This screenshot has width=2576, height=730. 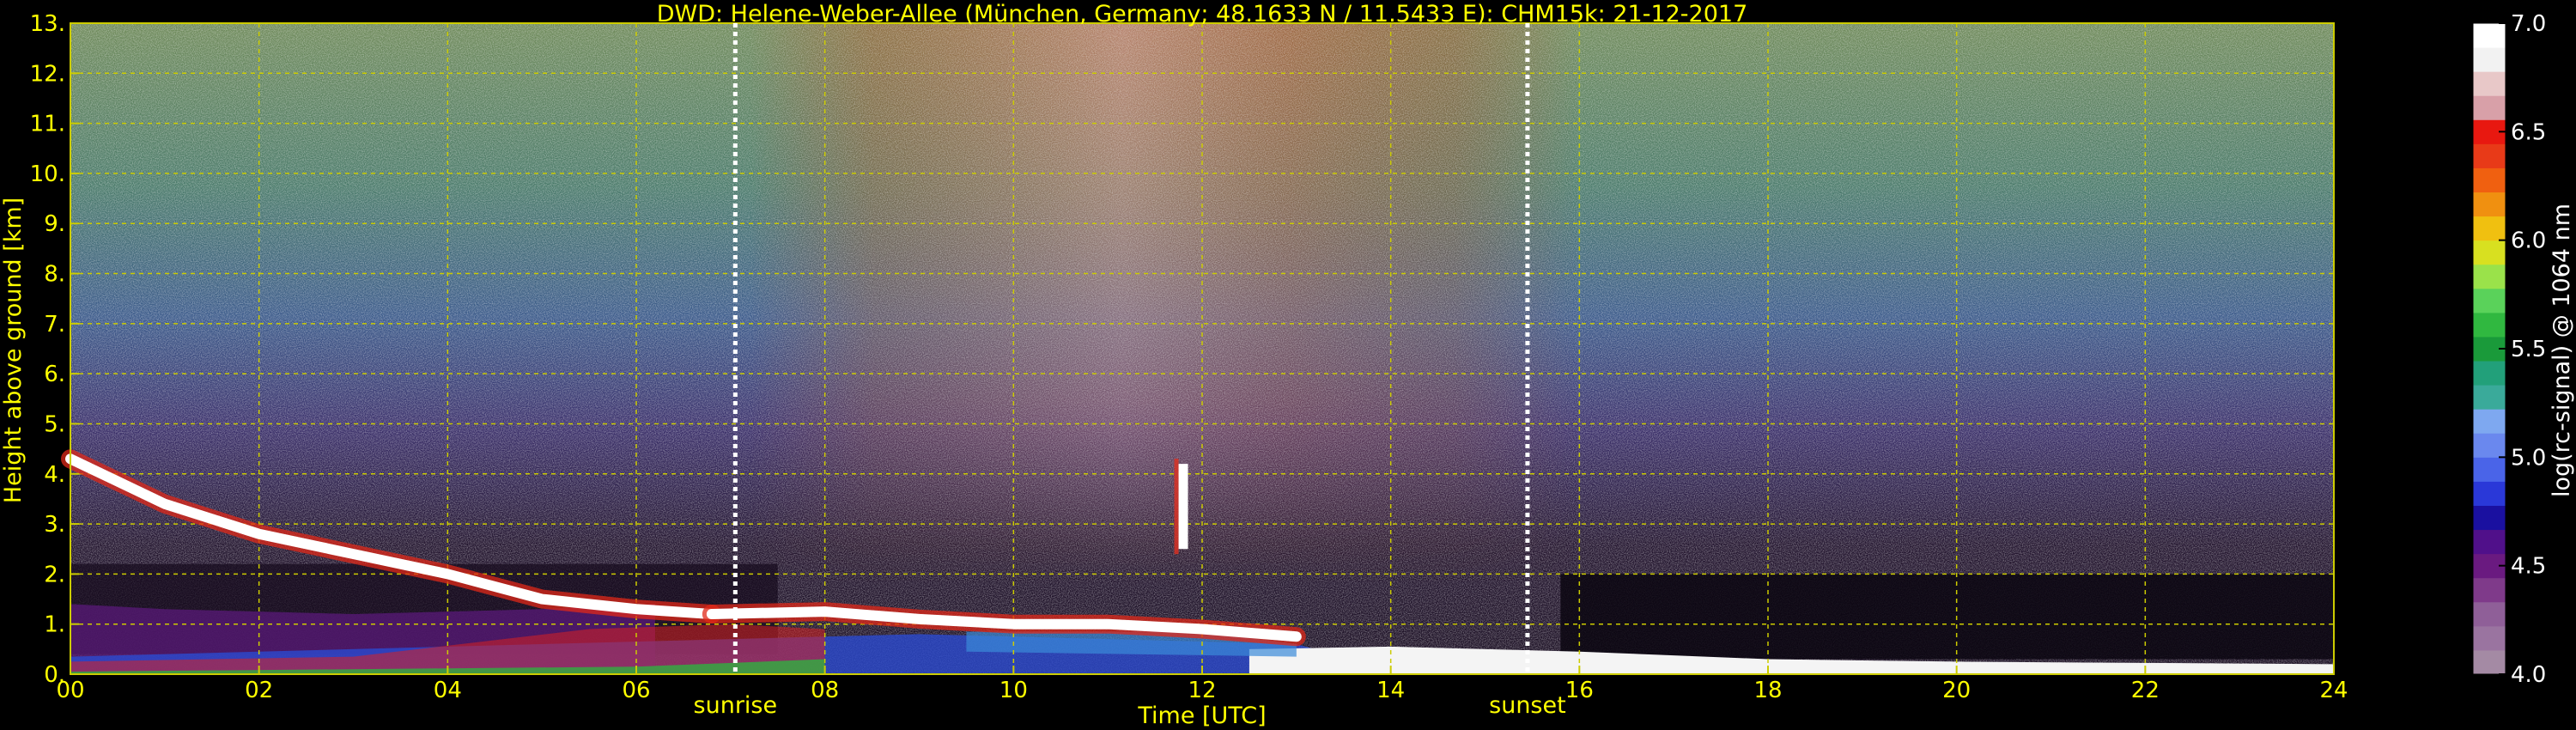 What do you see at coordinates (1768, 690) in the screenshot?
I see `x-tick-label: 18` at bounding box center [1768, 690].